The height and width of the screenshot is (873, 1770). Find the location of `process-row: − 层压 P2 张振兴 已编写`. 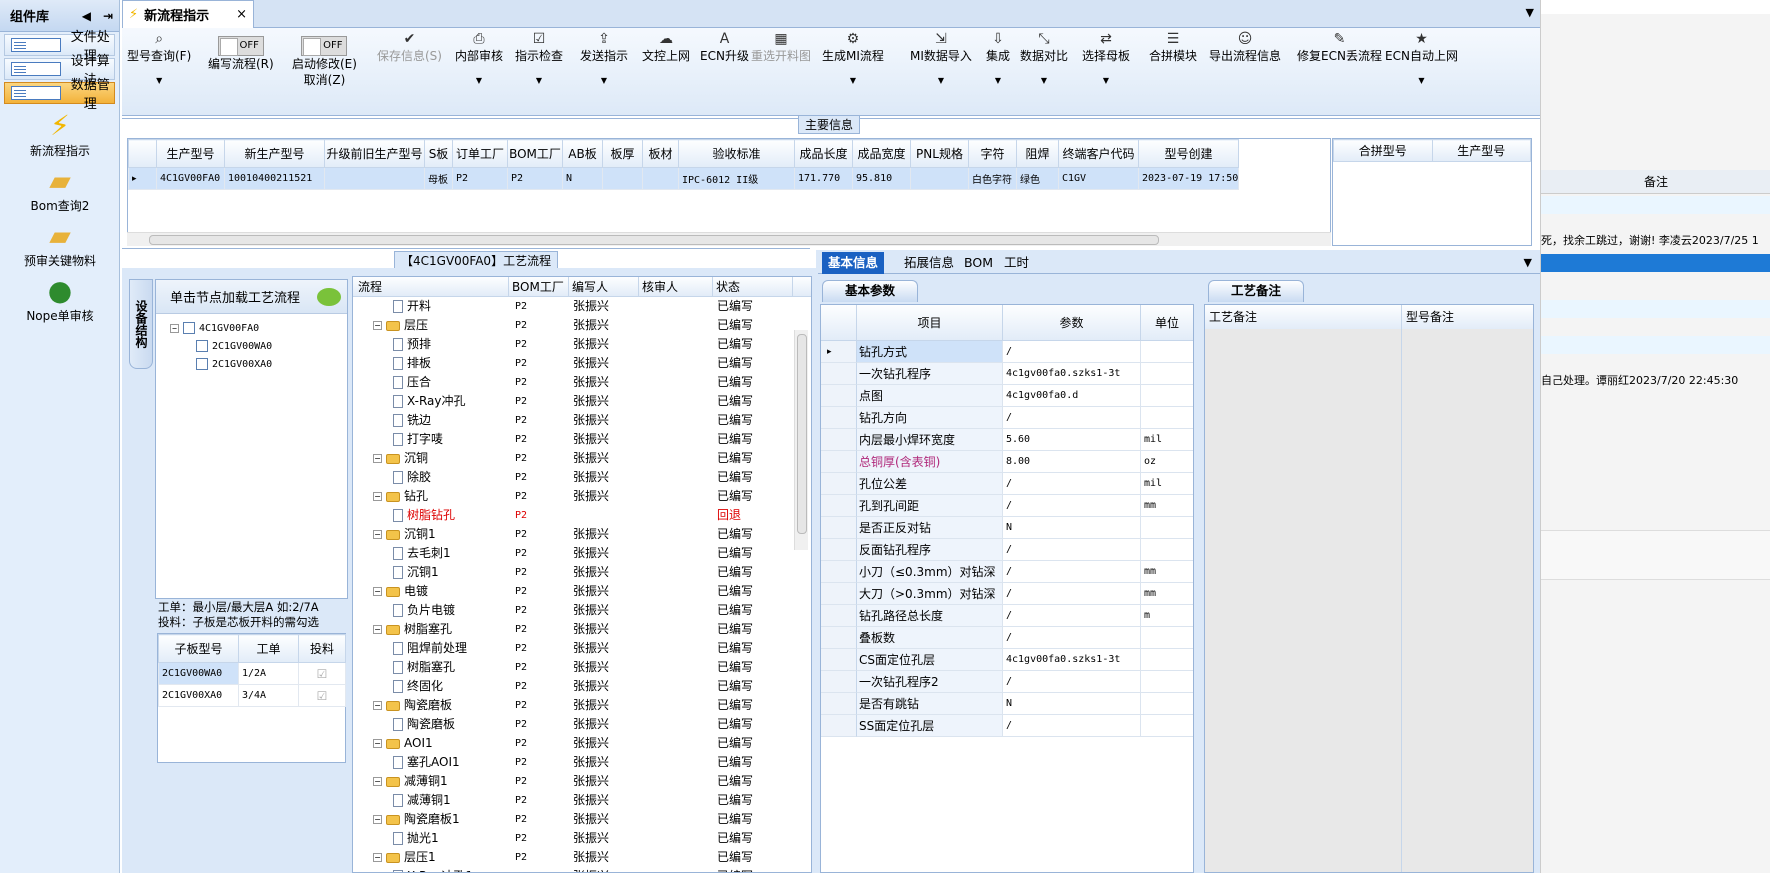

process-row: − 层压 P2 张振兴 已编写 is located at coordinates (573, 325).